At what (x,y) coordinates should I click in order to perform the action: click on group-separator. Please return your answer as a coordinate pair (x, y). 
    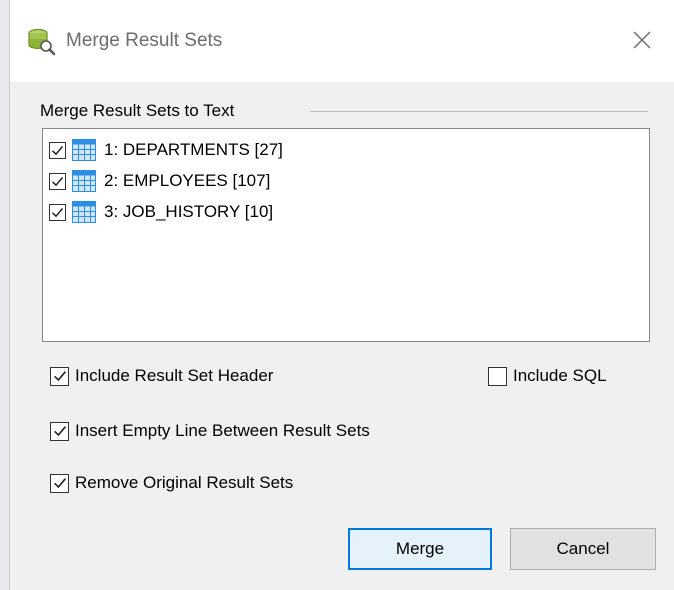
    Looking at the image, I should click on (479, 111).